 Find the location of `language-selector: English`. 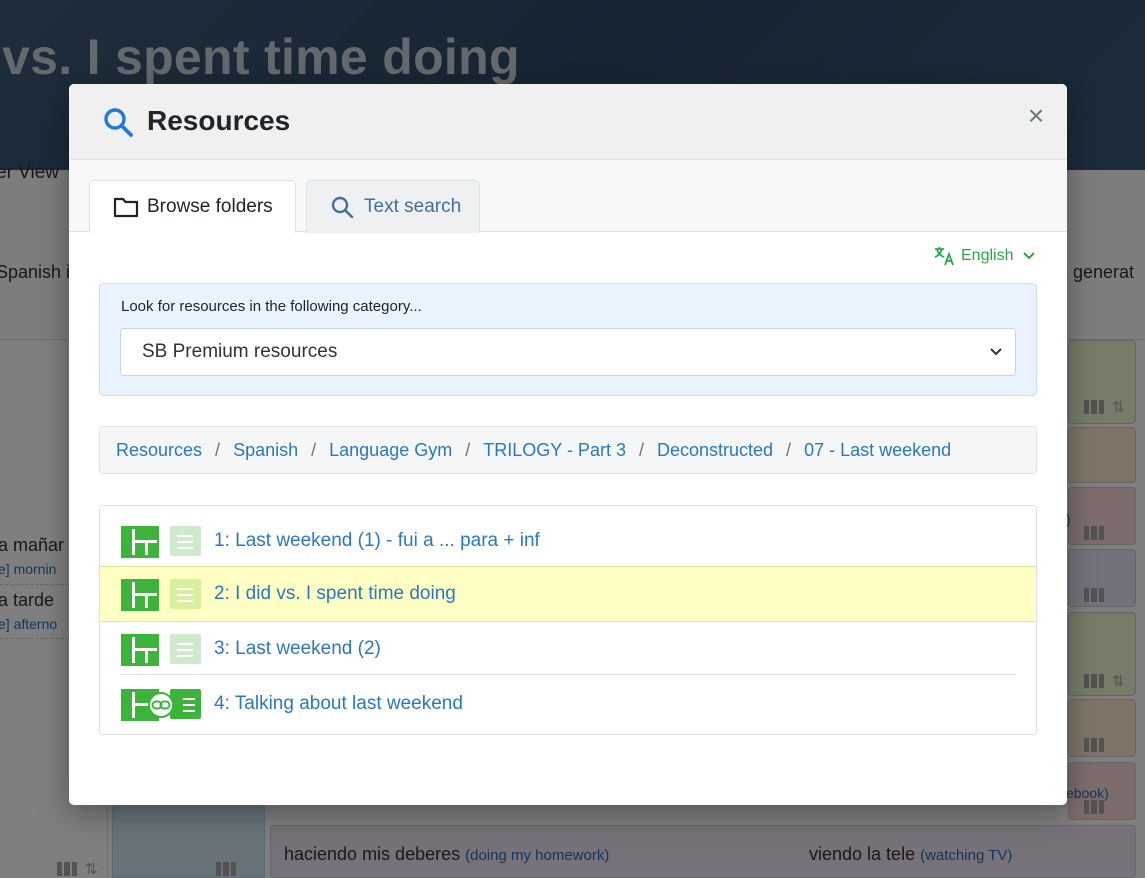

language-selector: English is located at coordinates (988, 256).